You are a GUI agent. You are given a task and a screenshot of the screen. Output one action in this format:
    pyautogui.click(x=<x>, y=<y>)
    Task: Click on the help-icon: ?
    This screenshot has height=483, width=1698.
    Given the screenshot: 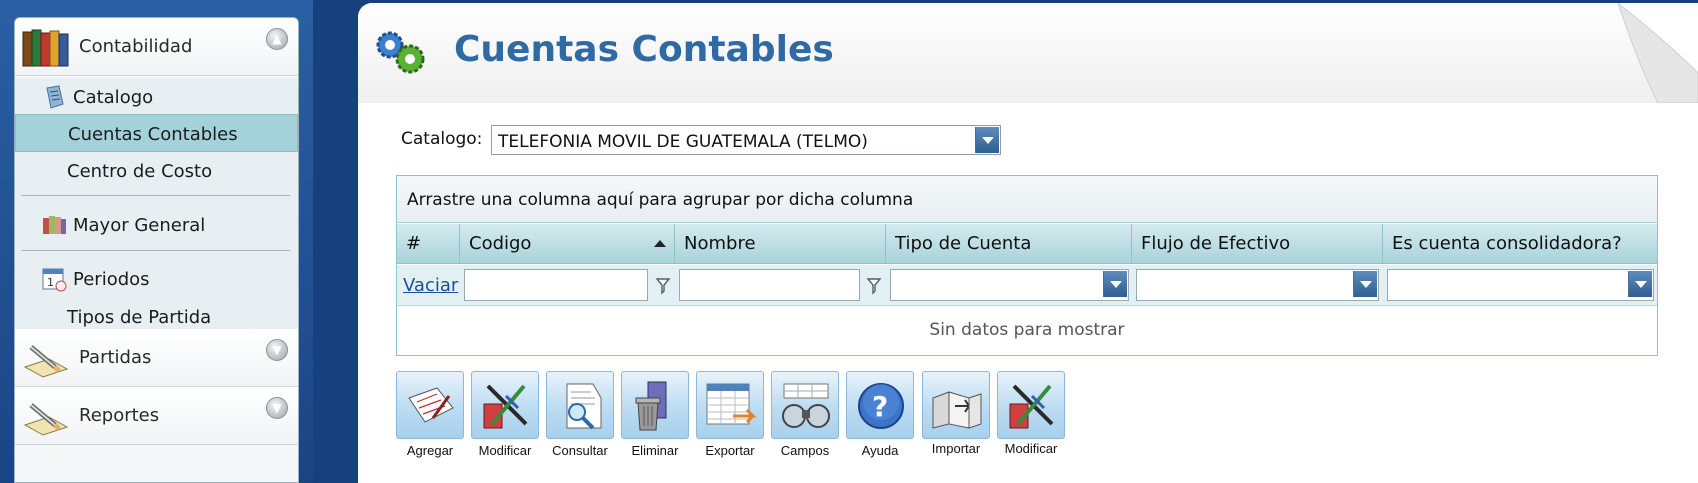 What is the action you would take?
    pyautogui.click(x=881, y=406)
    